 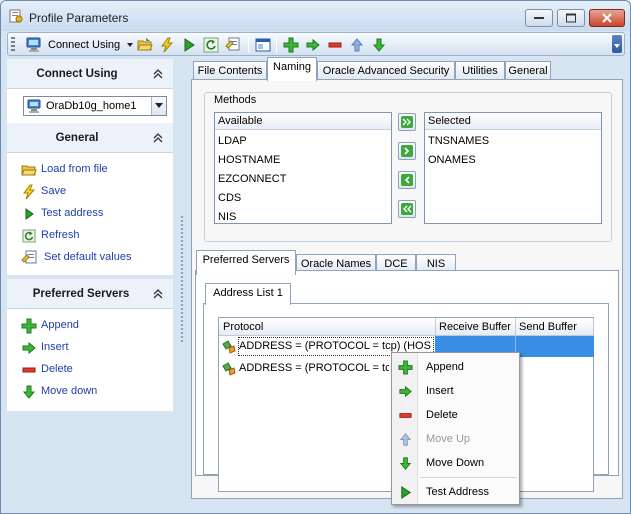 What do you see at coordinates (379, 45) in the screenshot?
I see `move-down-button` at bounding box center [379, 45].